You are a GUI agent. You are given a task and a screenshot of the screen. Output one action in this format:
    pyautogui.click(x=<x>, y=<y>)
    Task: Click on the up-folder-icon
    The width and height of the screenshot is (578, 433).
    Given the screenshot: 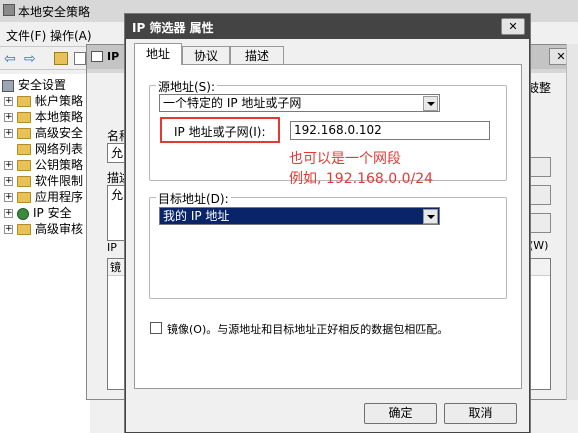 What is the action you would take?
    pyautogui.click(x=61, y=58)
    